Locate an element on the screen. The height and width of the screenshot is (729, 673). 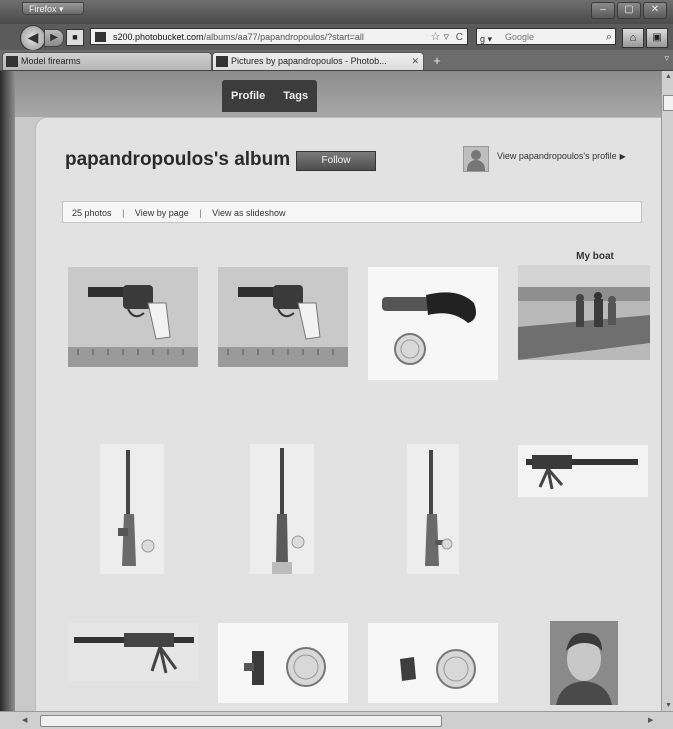
view-profile-link: View papandropoulos's profile ▶ is located at coordinates (561, 156).